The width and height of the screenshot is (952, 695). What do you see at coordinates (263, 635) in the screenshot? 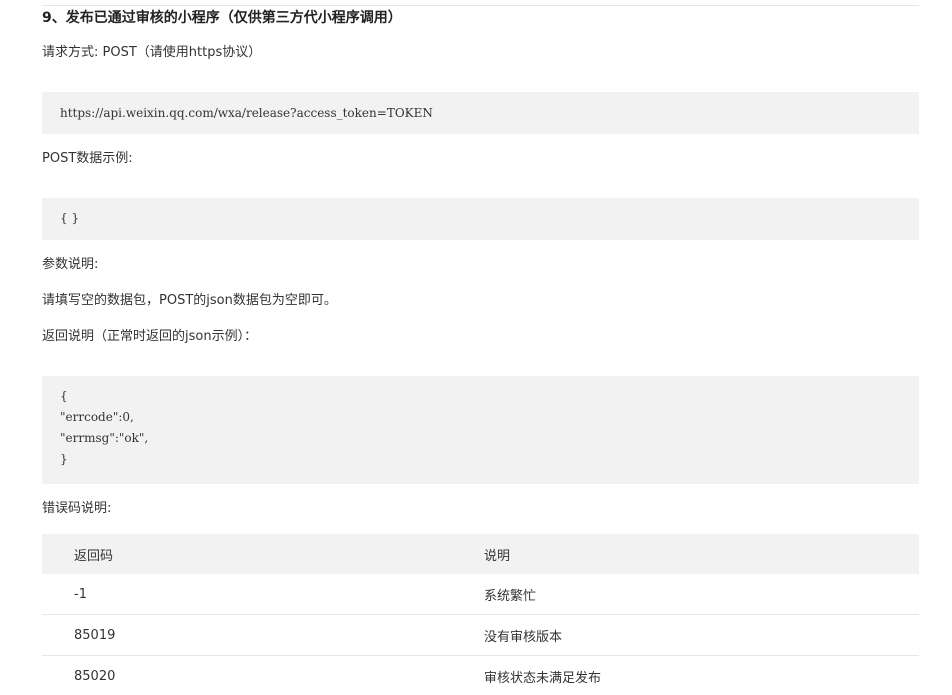
I see `cell-code: 85019` at bounding box center [263, 635].